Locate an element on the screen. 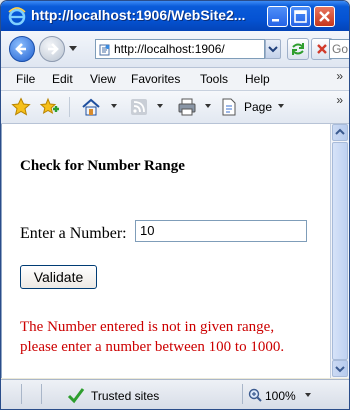  address-field: http://localhost:1906/ is located at coordinates (180, 49).